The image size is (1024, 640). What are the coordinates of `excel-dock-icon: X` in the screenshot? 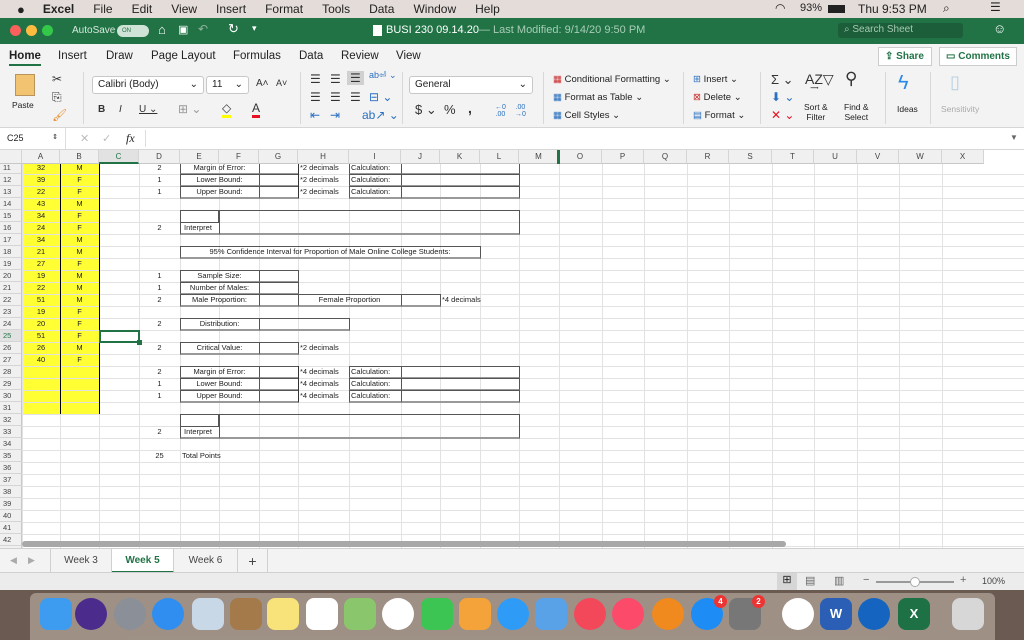 It's located at (914, 614).